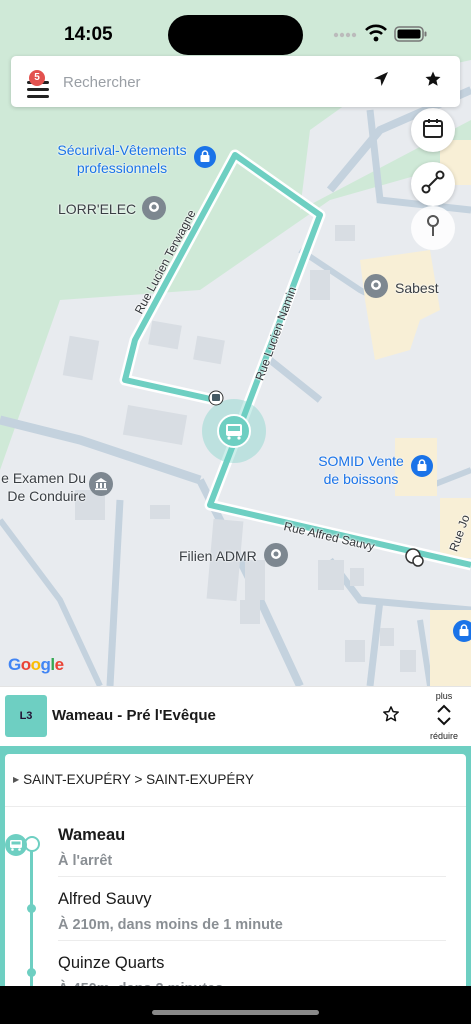 The height and width of the screenshot is (1024, 471). Describe the element at coordinates (101, 486) in the screenshot. I see `building-icon` at that location.